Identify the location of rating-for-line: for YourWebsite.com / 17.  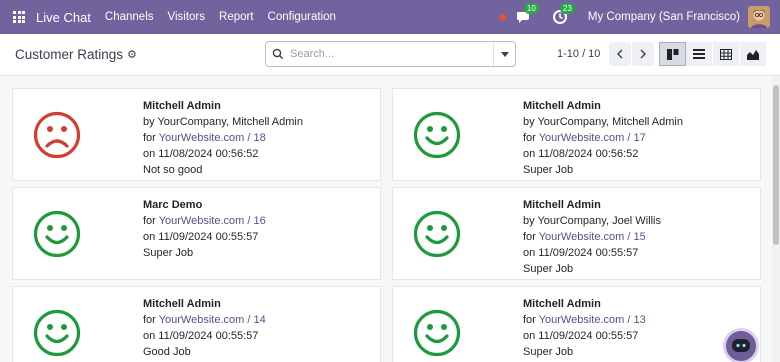
(603, 138).